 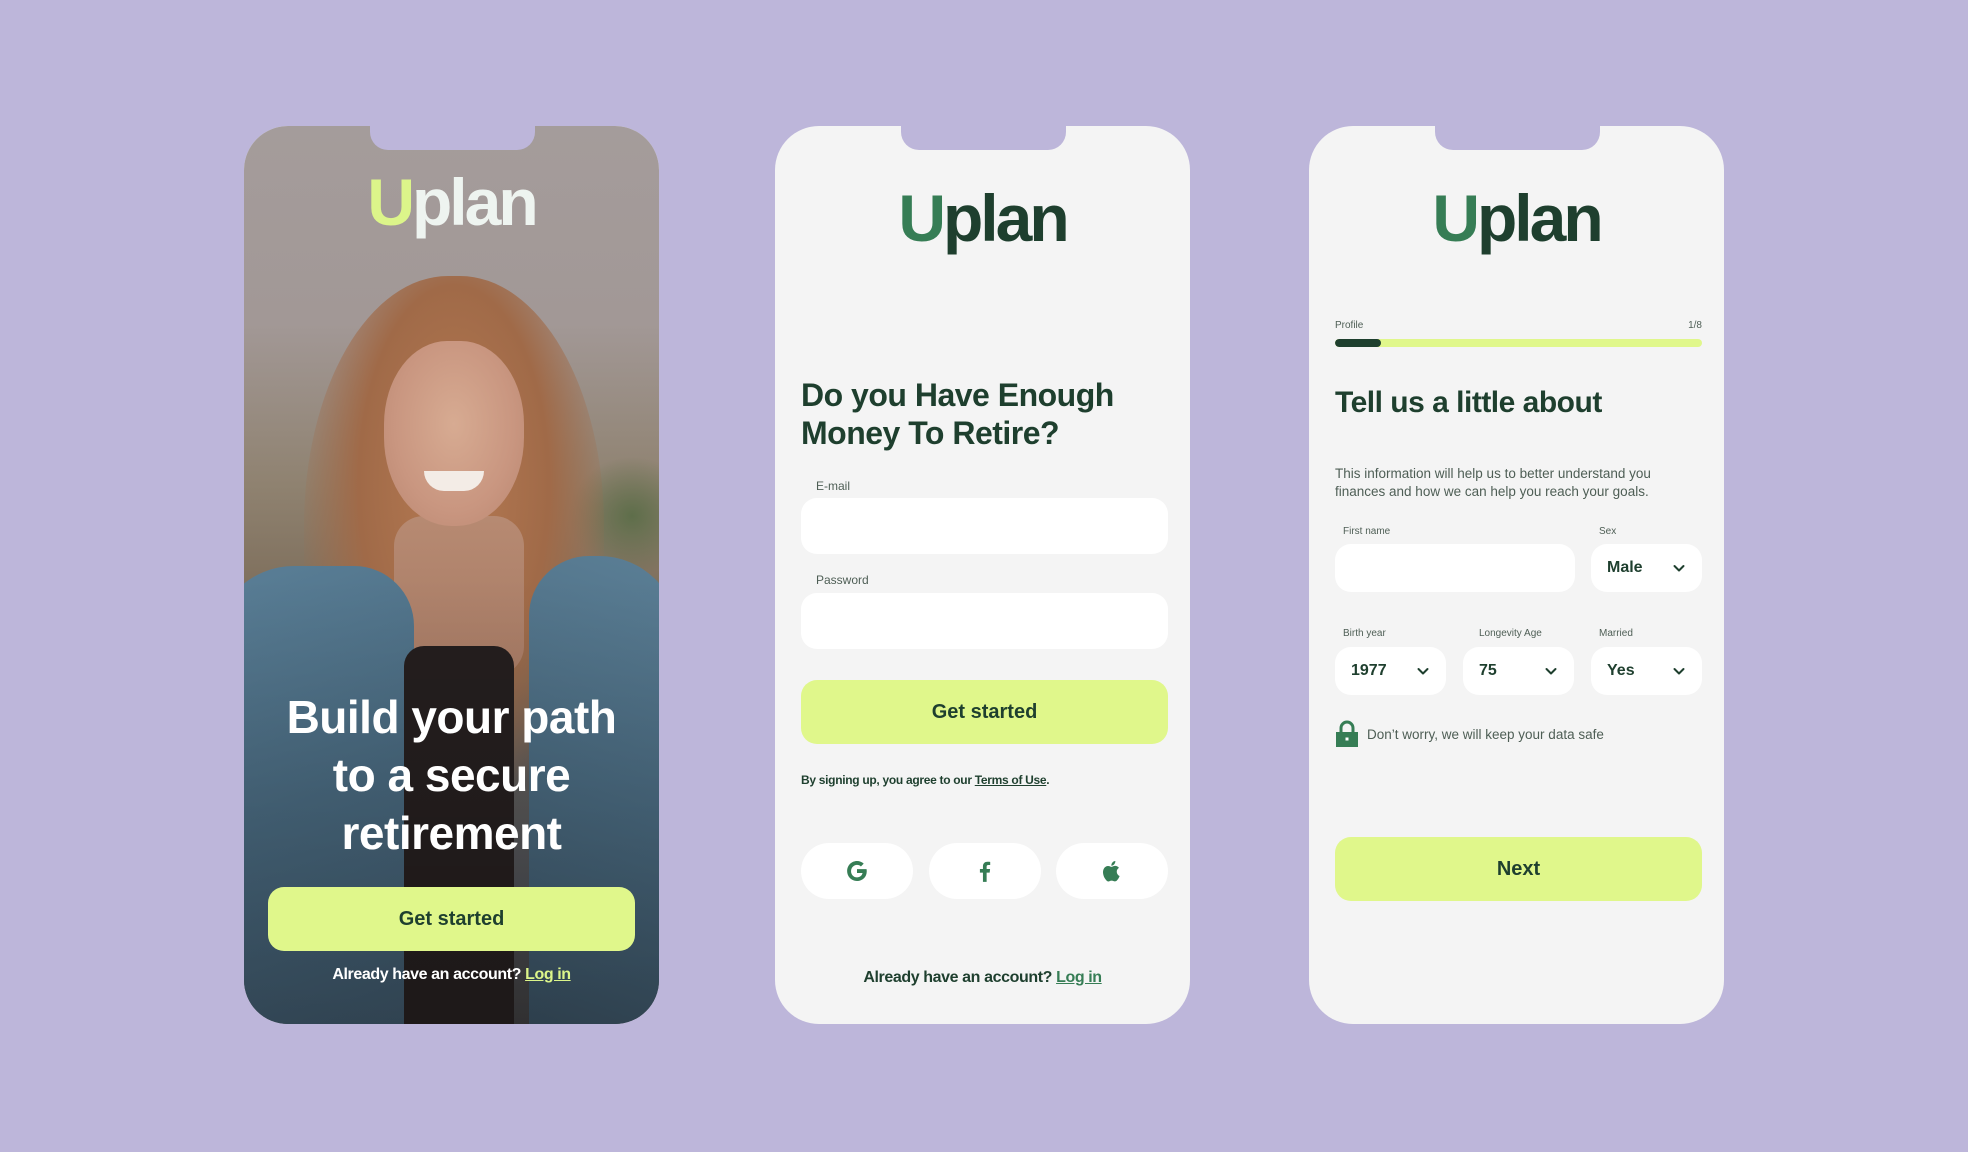 What do you see at coordinates (1518, 869) in the screenshot?
I see `next-button: Next` at bounding box center [1518, 869].